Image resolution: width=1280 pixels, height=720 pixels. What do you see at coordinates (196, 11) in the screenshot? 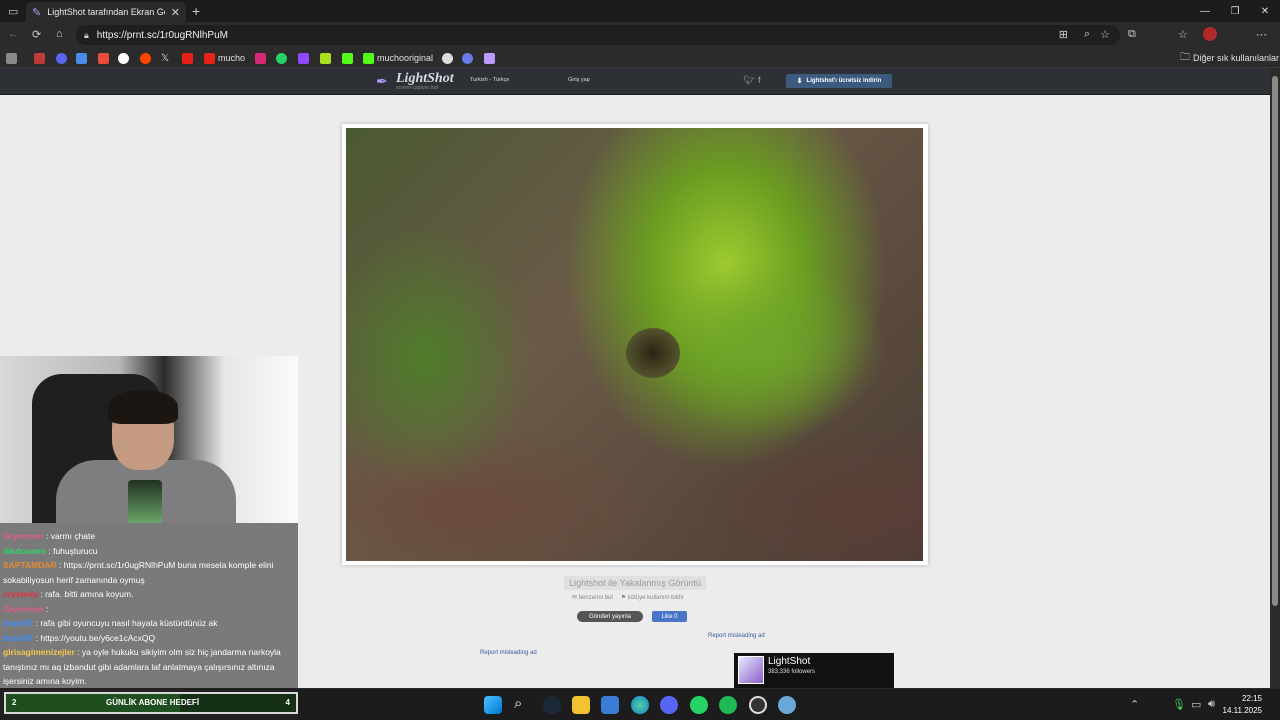
I see `new-tab-icon: +` at bounding box center [196, 11].